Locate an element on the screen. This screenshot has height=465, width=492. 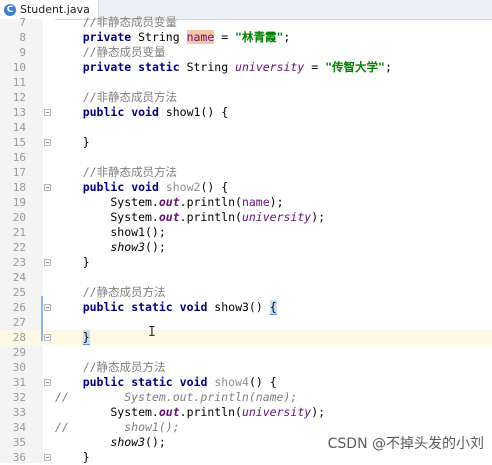
code-line: 31 public static void show4() { is located at coordinates (246, 382).